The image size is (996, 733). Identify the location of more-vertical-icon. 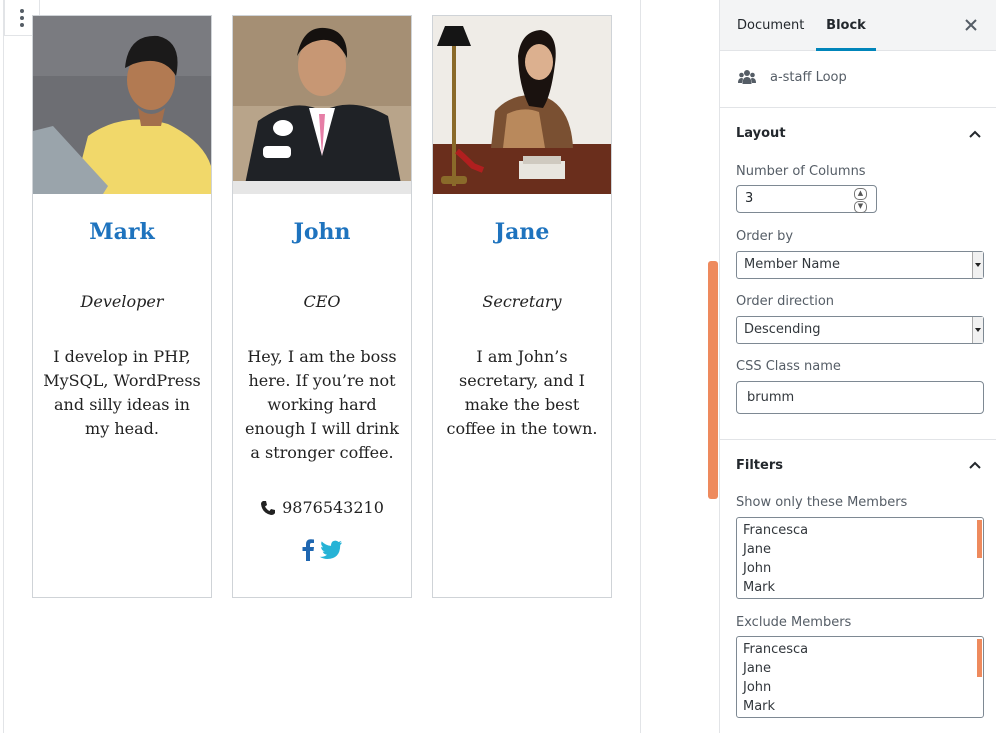
(22, 10).